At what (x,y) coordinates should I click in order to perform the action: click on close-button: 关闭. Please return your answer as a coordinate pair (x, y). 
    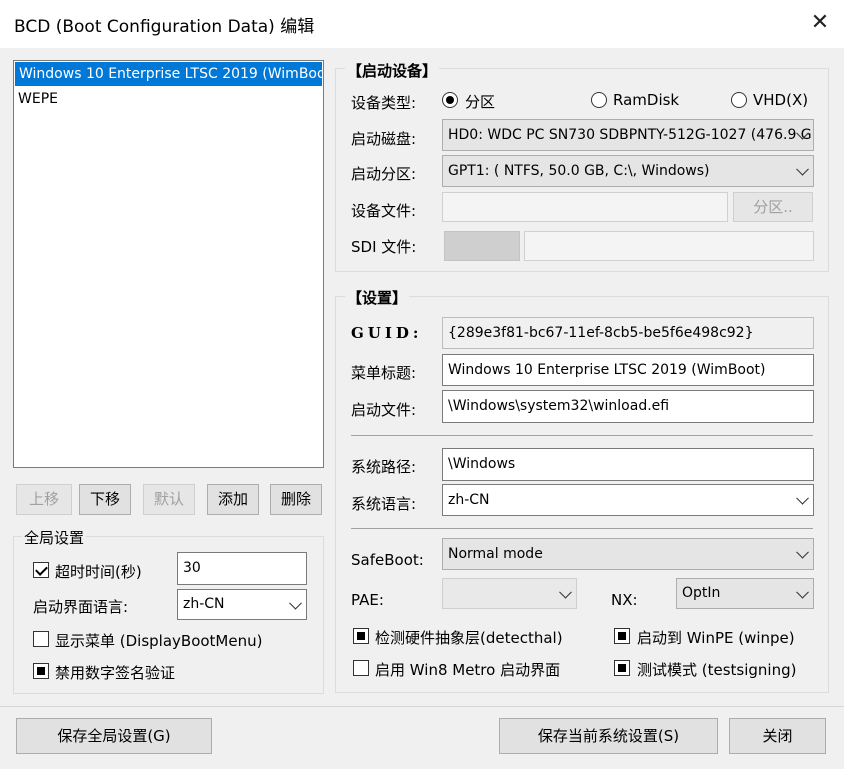
    Looking at the image, I should click on (777, 736).